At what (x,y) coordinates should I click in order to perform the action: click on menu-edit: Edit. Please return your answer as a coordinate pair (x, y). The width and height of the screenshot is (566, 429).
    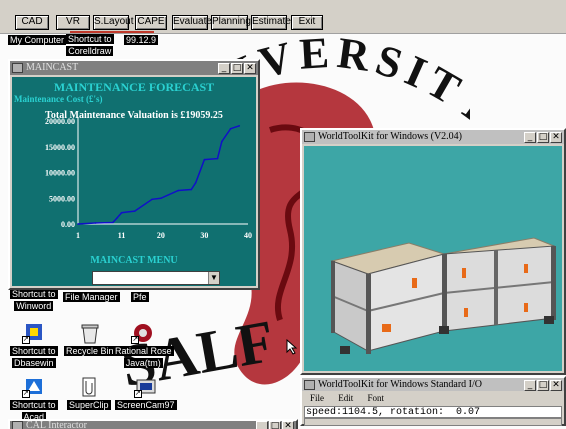
    Looking at the image, I should click on (345, 398).